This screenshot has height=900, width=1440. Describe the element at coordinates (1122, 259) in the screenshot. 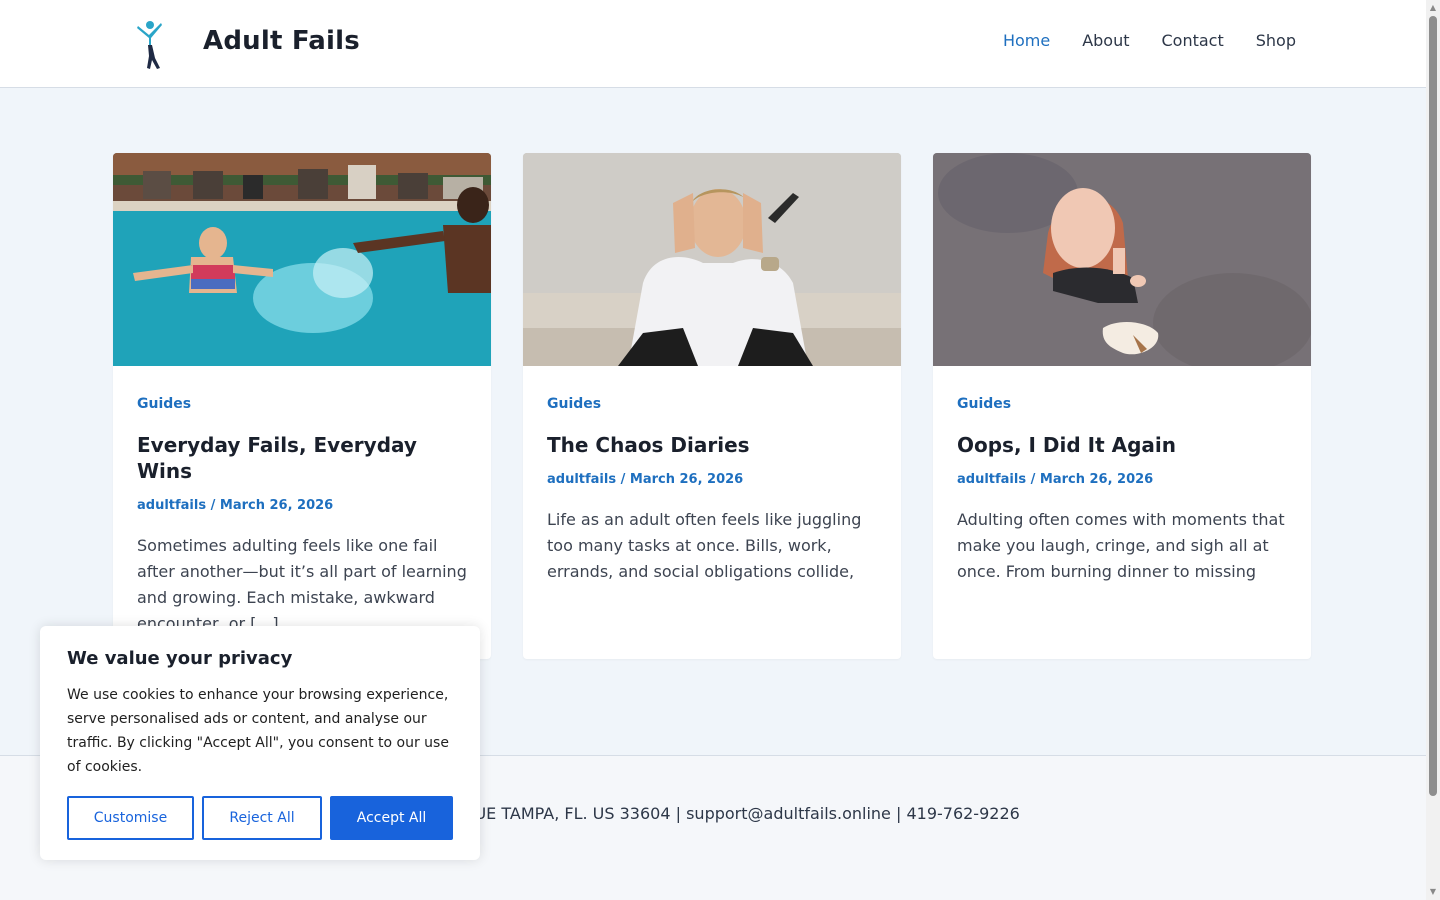

I see `post-image-dropped-ice-cream` at that location.